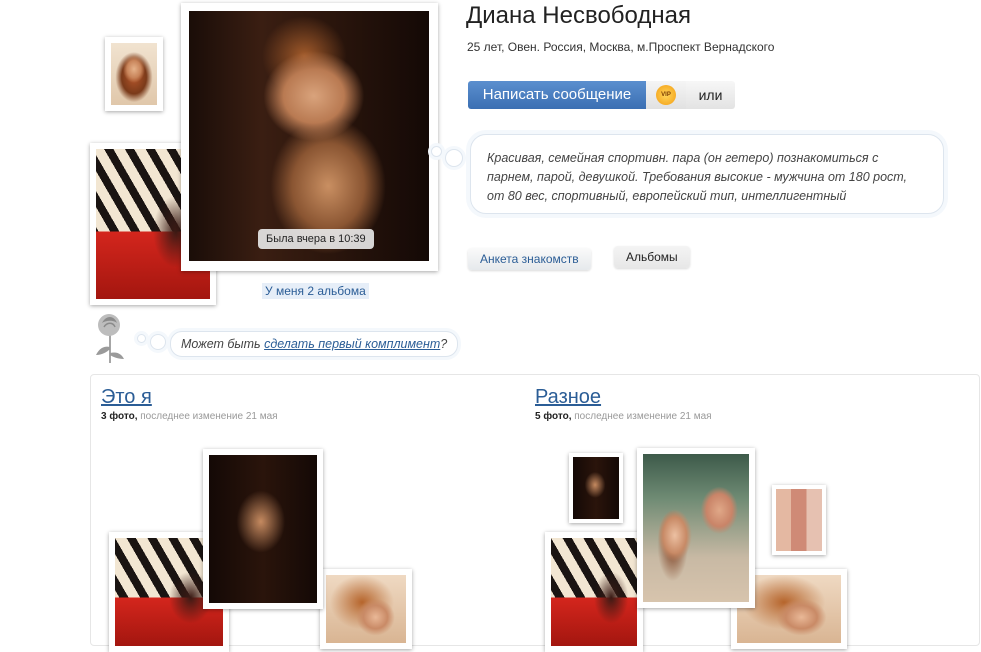 Image resolution: width=981 pixels, height=652 pixels. What do you see at coordinates (309, 136) in the screenshot?
I see `main-avatar-photo` at bounding box center [309, 136].